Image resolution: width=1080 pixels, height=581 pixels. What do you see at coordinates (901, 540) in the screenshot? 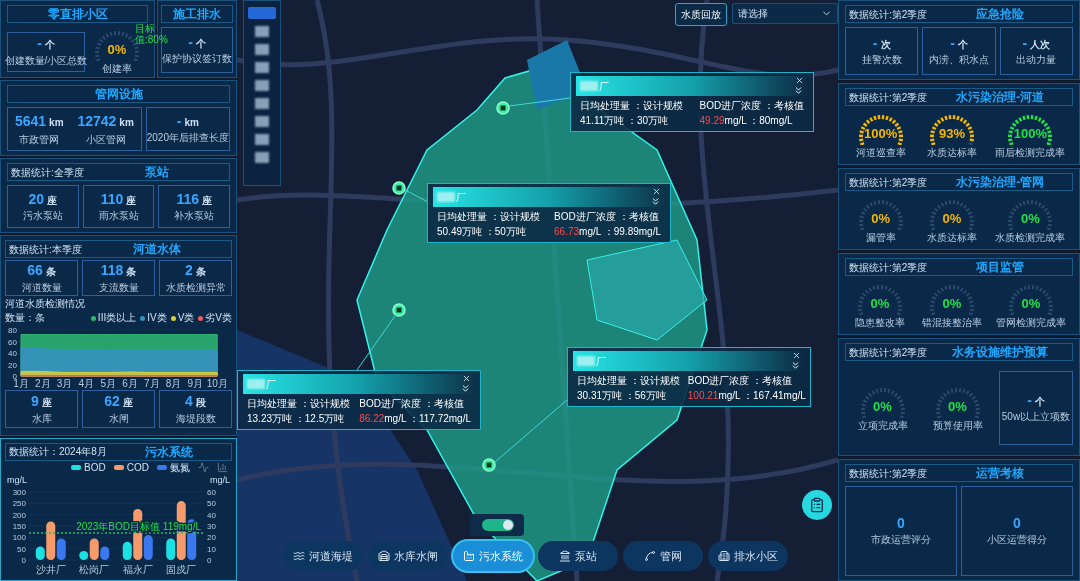
I see `stat-label: 市政运营评分` at bounding box center [901, 540].